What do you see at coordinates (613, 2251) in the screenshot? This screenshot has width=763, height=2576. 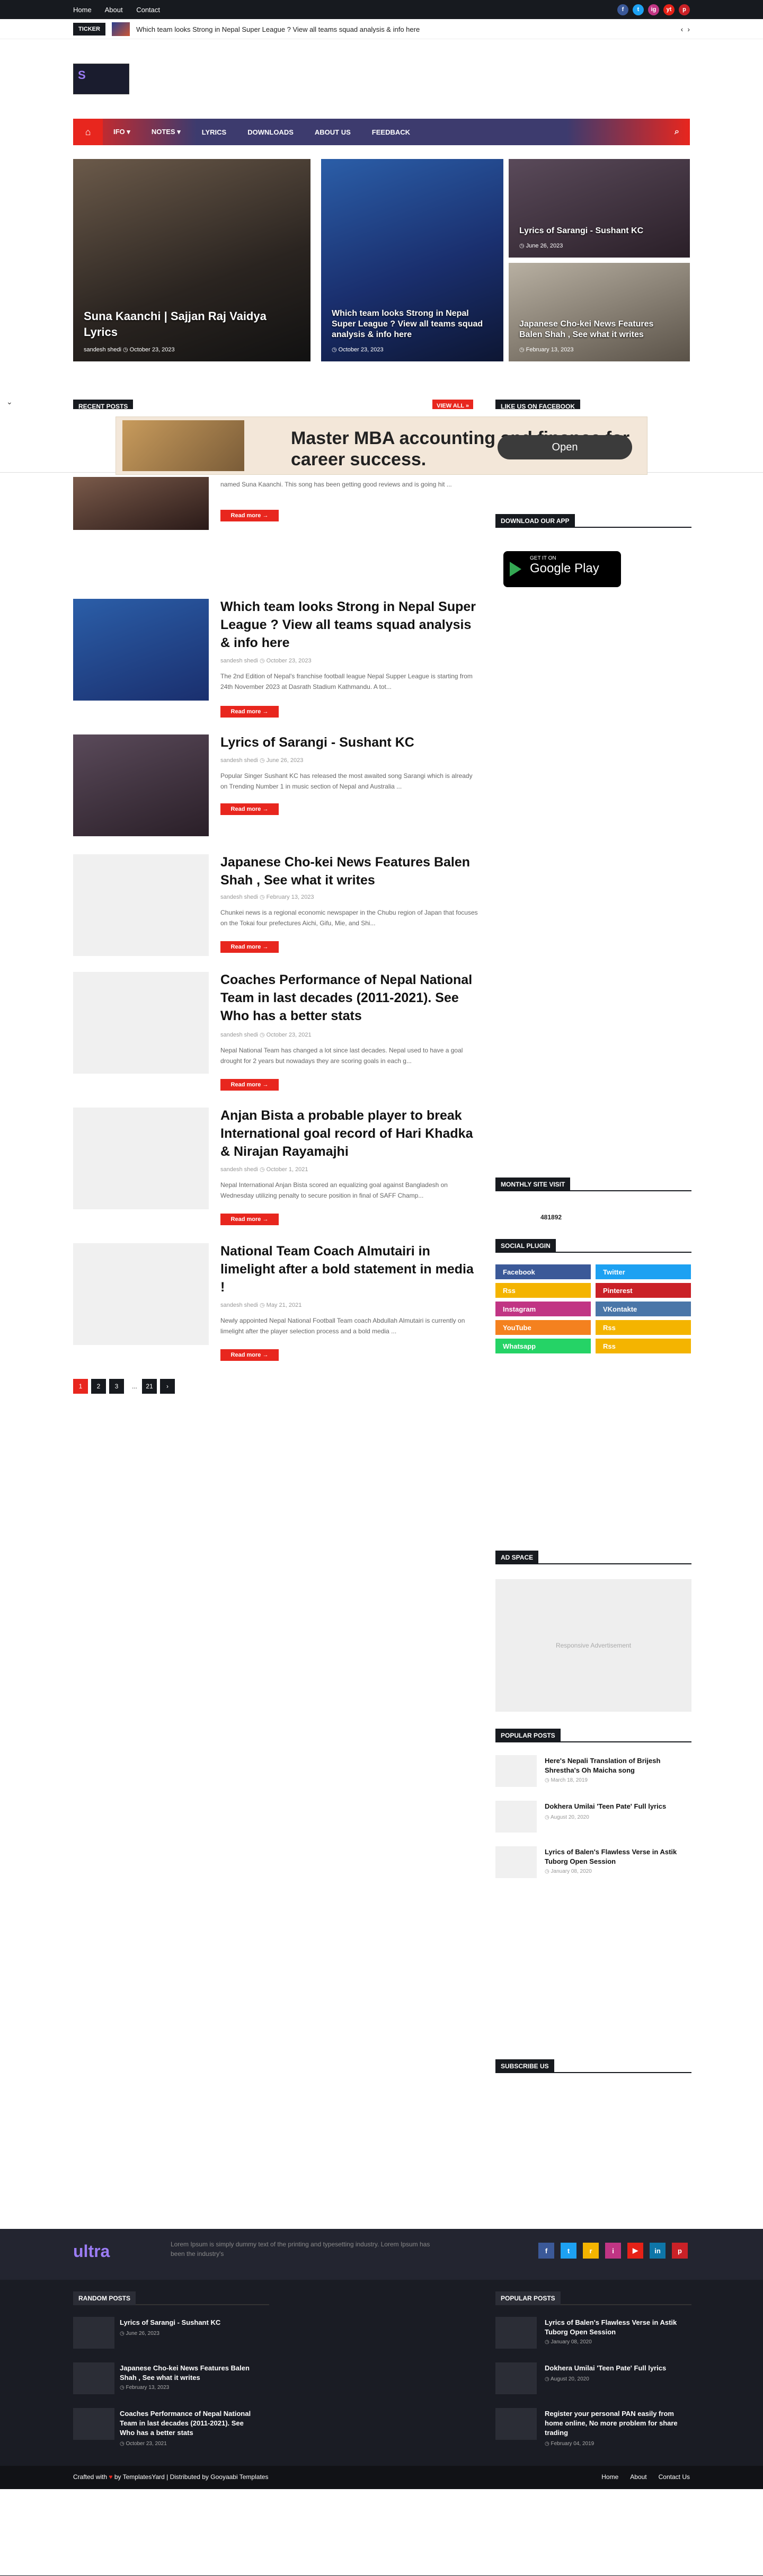 I see `footer-instagram-icon: i` at bounding box center [613, 2251].